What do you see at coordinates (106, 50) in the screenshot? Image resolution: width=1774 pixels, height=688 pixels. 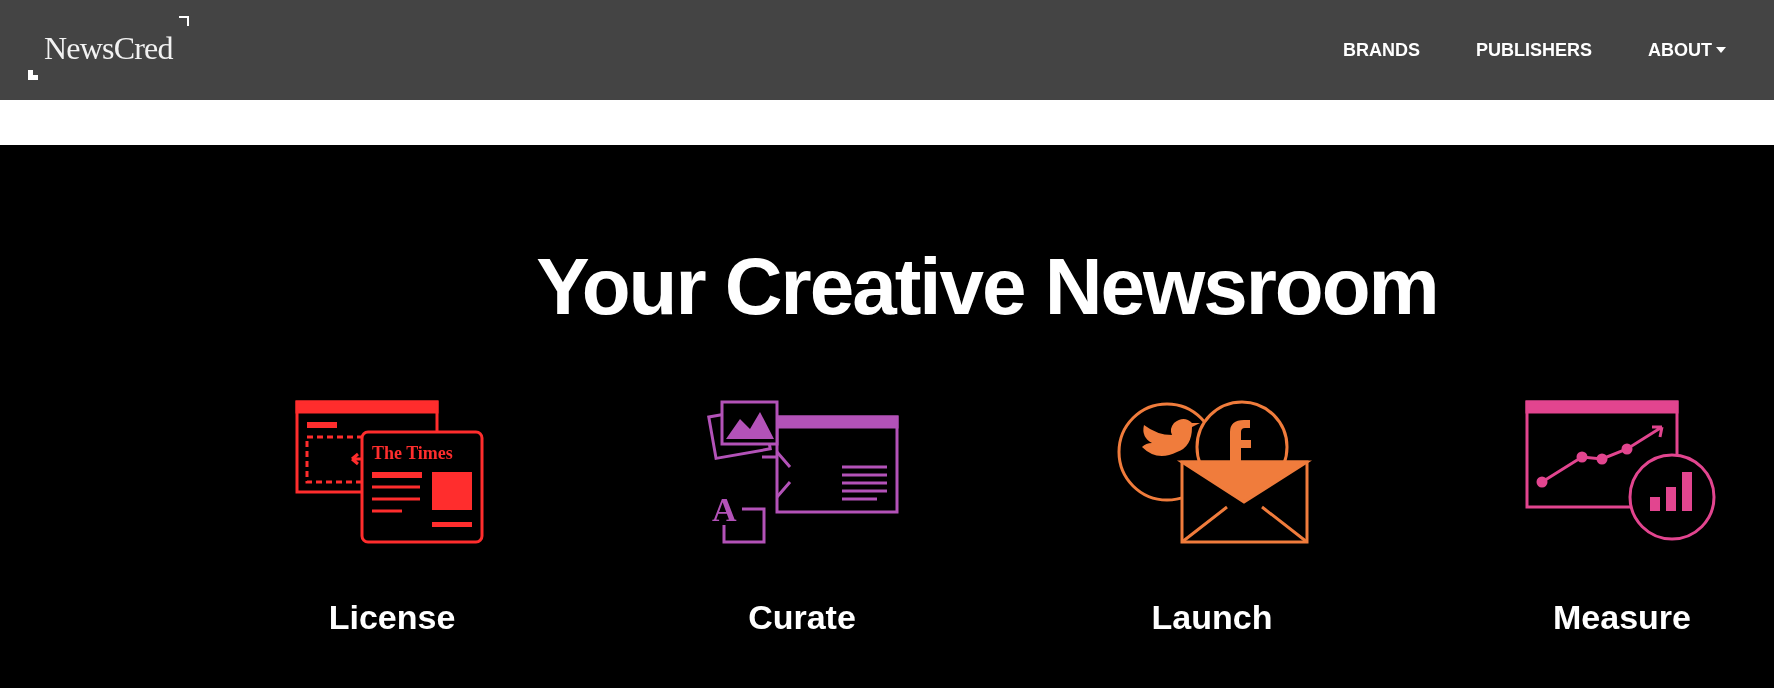 I see `logo: NewsCred` at bounding box center [106, 50].